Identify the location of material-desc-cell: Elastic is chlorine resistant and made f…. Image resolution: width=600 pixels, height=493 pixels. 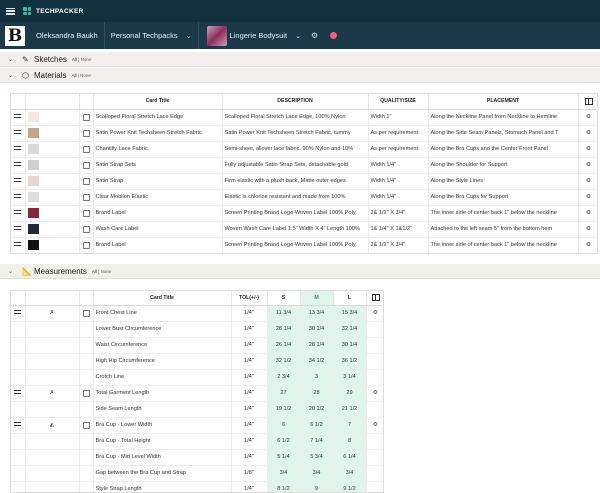
(295, 197).